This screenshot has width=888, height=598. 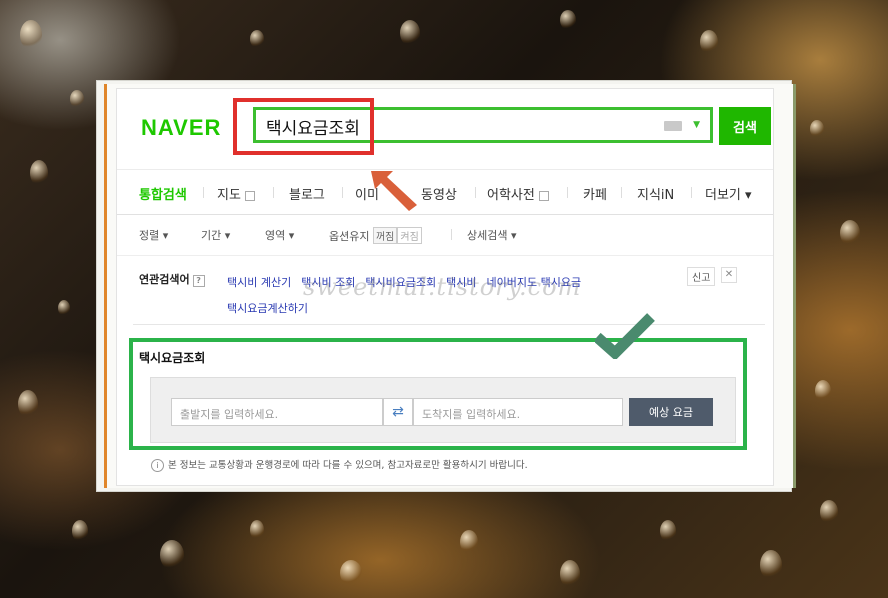 I want to click on related-searches-label: 연관검색어?, so click(x=172, y=279).